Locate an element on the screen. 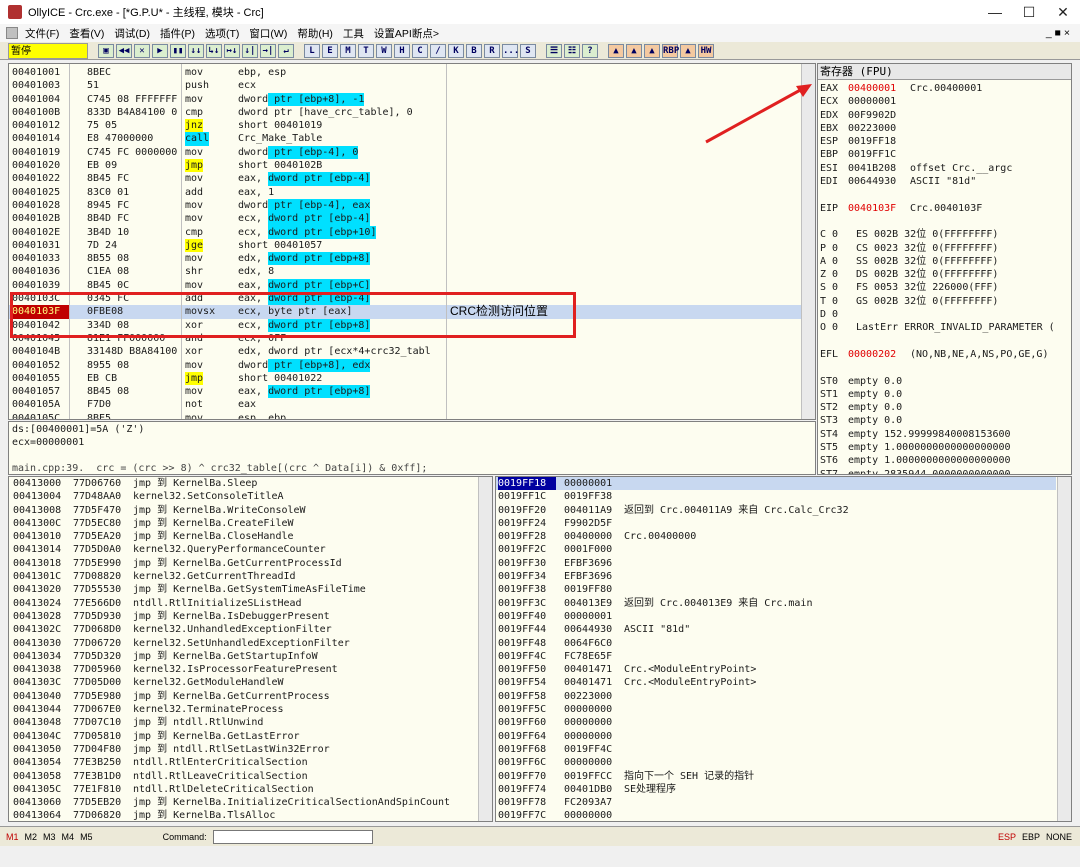 Image resolution: width=1080 pixels, height=867 pixels. memory-tab: M5 is located at coordinates (86, 837).